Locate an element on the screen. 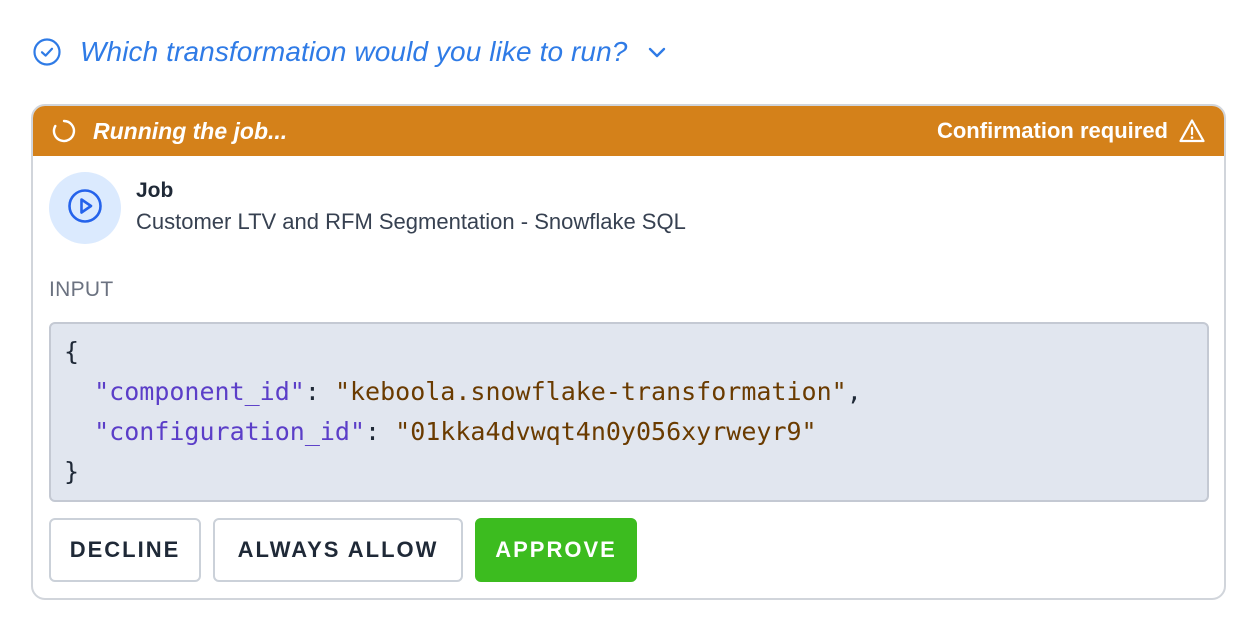  code-open-brace: { is located at coordinates (72, 351).